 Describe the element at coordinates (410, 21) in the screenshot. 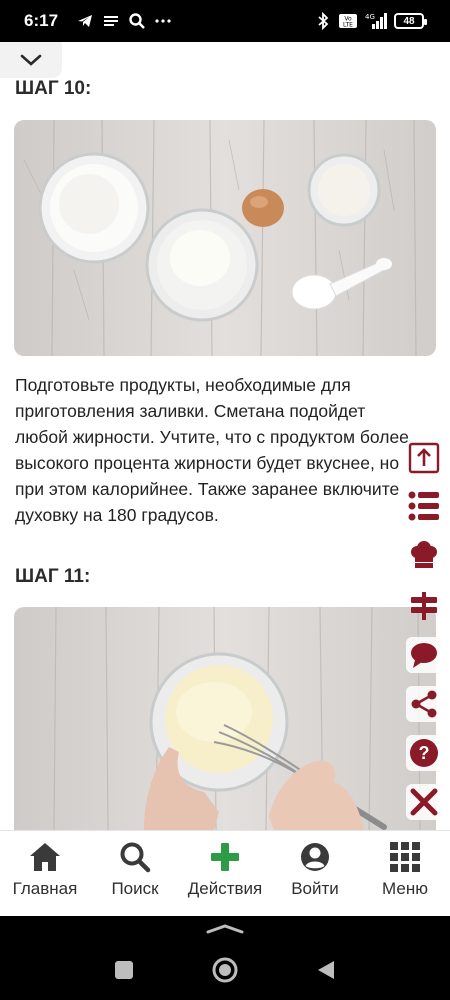

I see `battery-icon: 48` at that location.